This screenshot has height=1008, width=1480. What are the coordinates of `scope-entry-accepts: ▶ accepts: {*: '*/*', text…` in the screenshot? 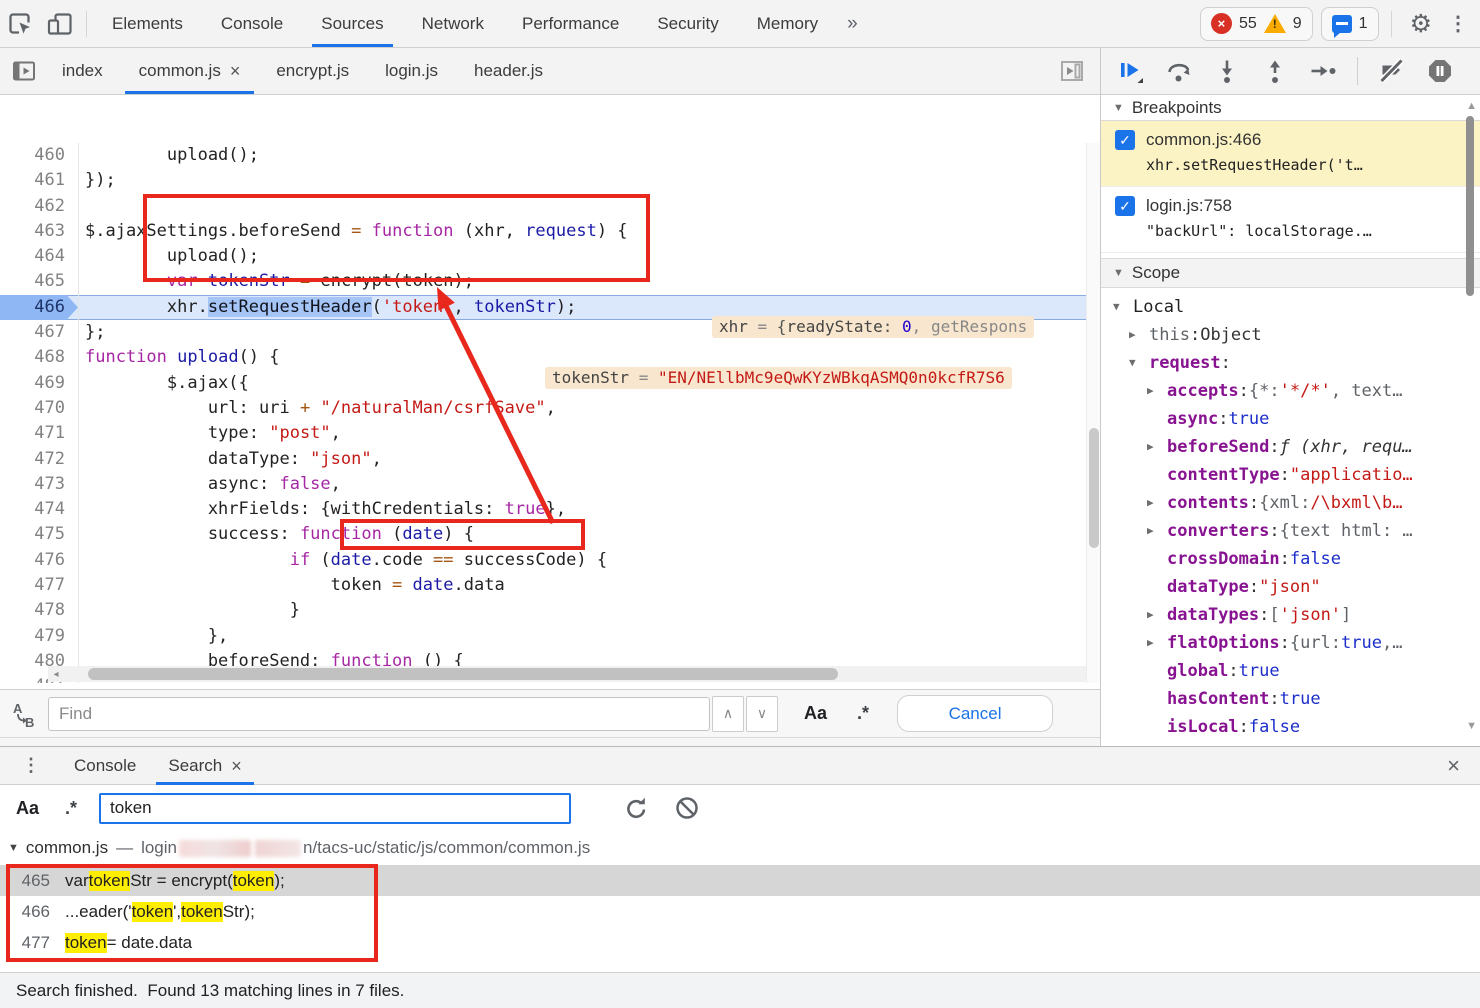 It's located at (1290, 391).